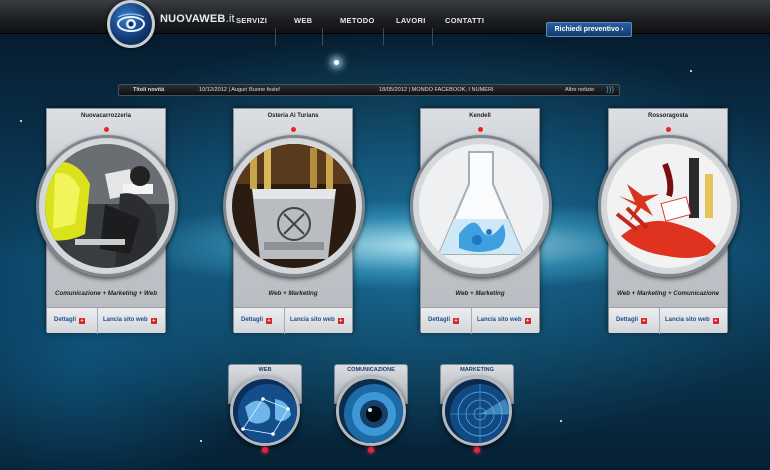 This screenshot has height=470, width=770. I want to click on ticker-label: Titoli novità, so click(149, 90).